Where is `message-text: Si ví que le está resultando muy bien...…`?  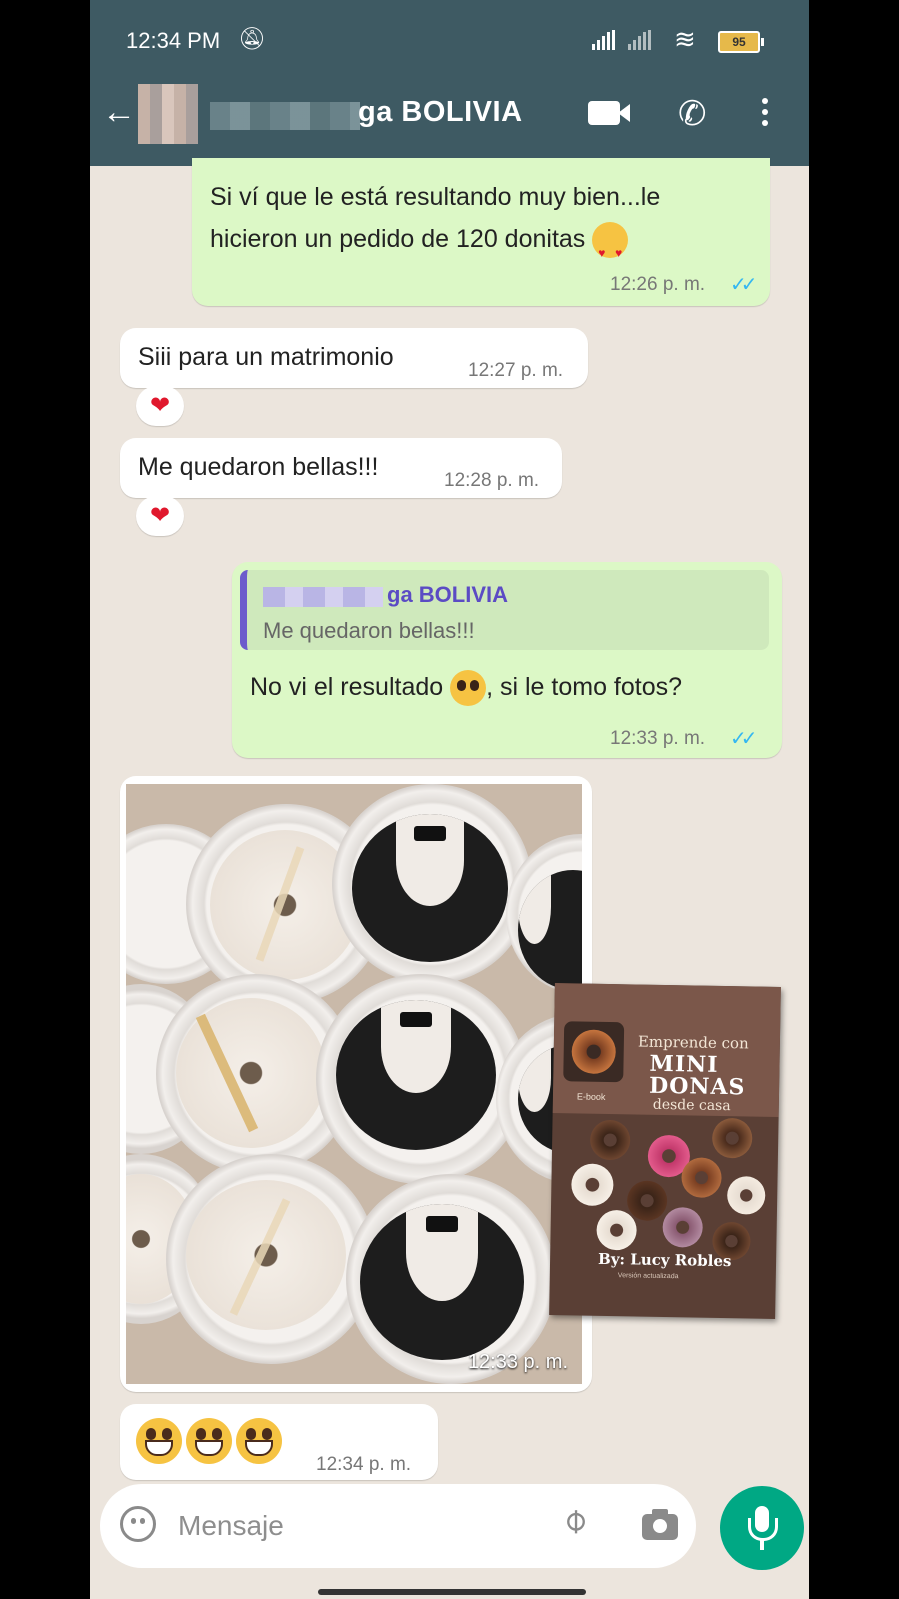
message-text: Si ví que le está resultando muy bien...… is located at coordinates (435, 222).